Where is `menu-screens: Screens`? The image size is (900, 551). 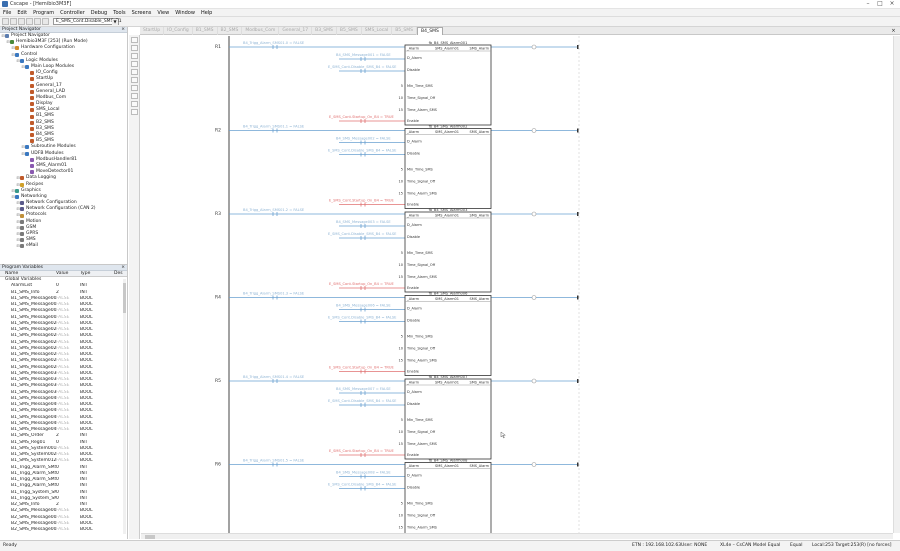 menu-screens: Screens is located at coordinates (142, 13).